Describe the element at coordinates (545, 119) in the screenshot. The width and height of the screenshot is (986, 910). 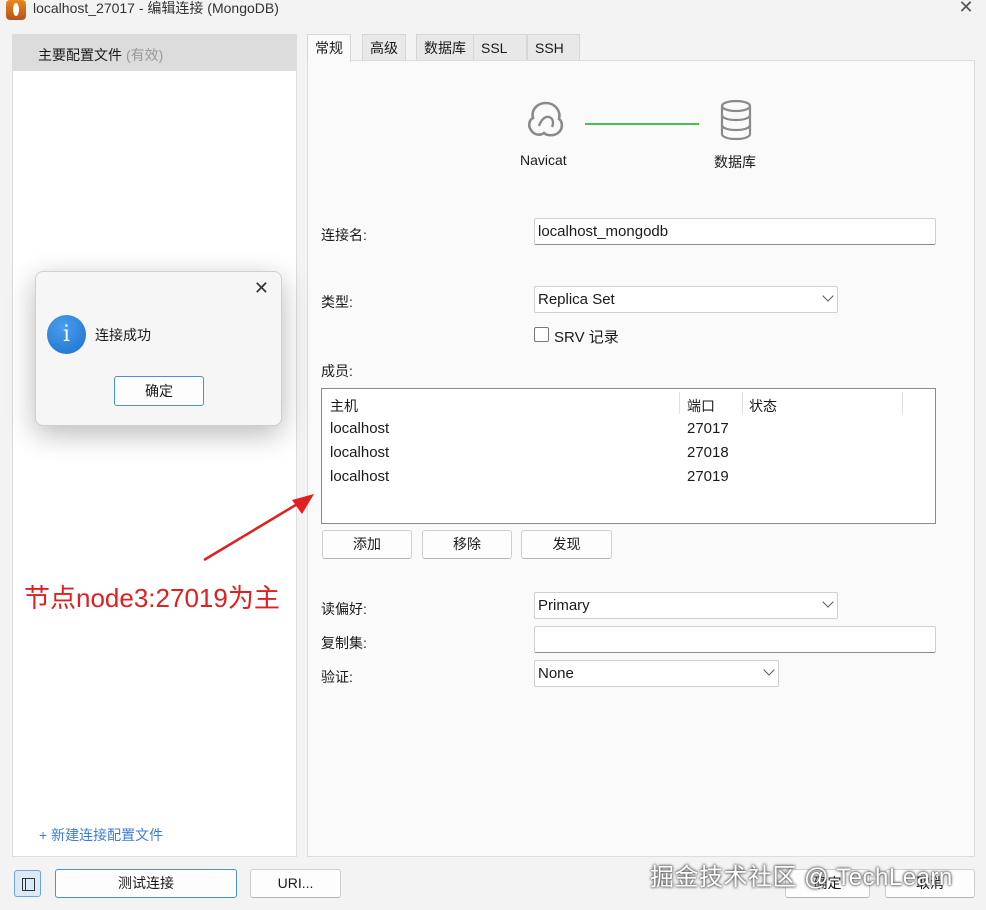
I see `navicat-logo-icon` at that location.